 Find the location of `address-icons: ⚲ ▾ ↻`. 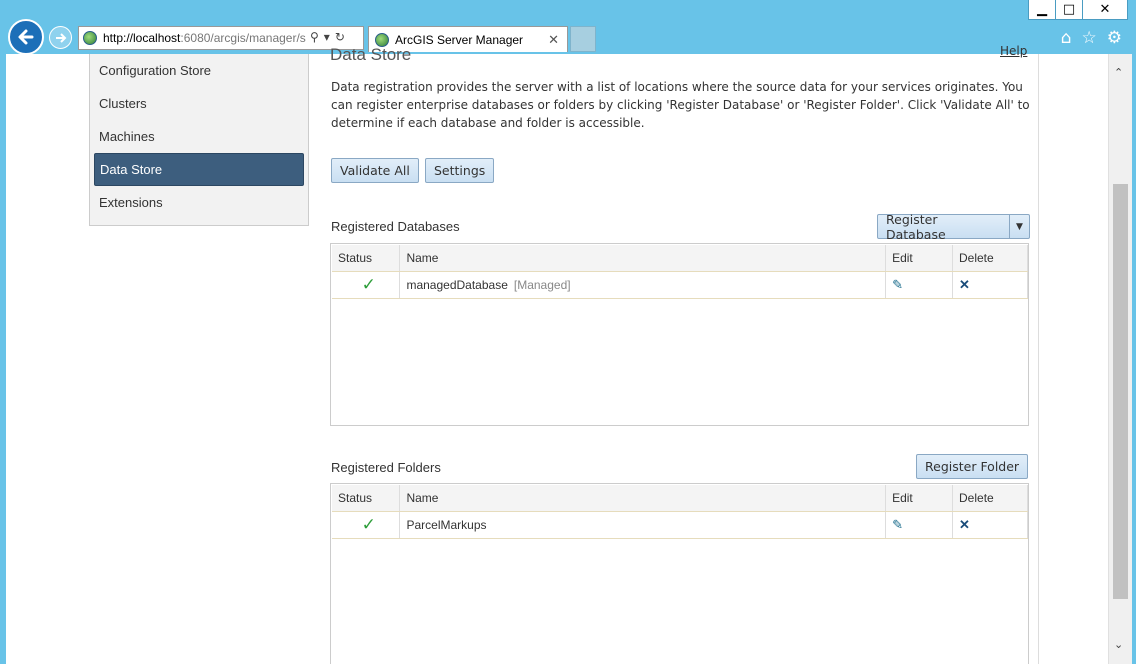

address-icons: ⚲ ▾ ↻ is located at coordinates (327, 37).